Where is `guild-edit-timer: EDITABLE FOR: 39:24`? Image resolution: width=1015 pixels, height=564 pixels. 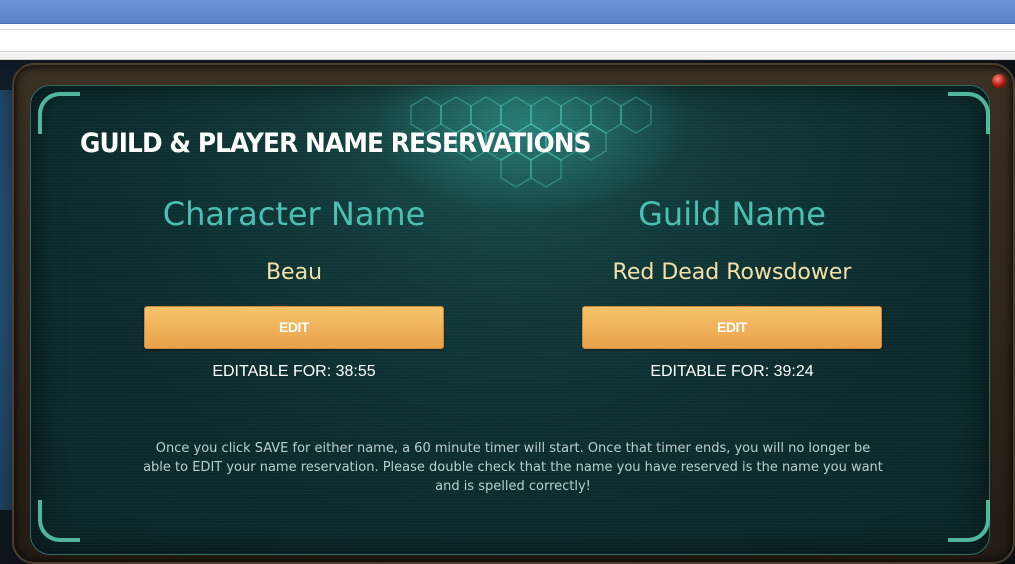 guild-edit-timer: EDITABLE FOR: 39:24 is located at coordinates (732, 371).